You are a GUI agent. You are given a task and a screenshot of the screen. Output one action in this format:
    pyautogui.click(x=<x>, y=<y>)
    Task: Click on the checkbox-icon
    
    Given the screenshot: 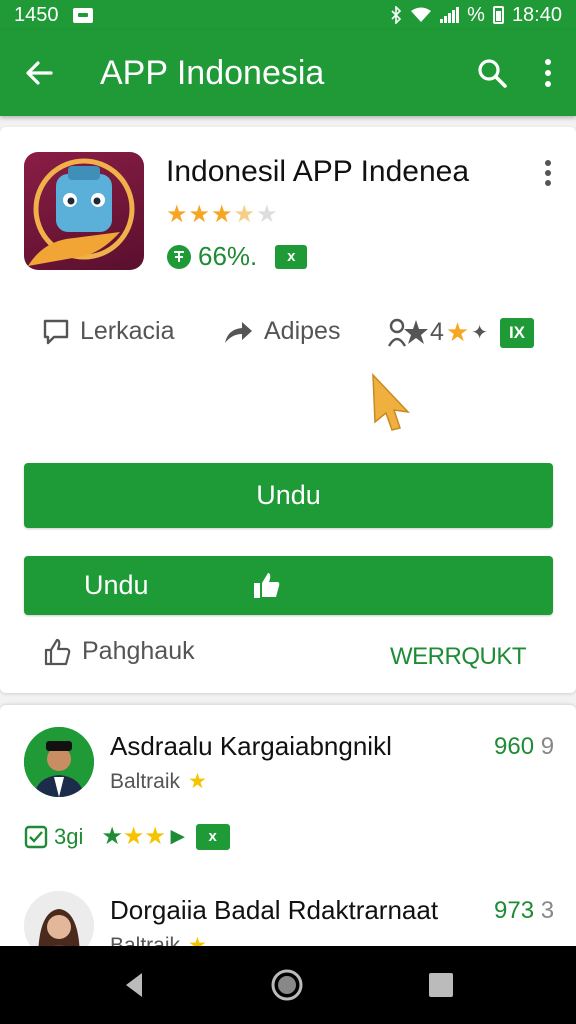 What is the action you would take?
    pyautogui.click(x=36, y=836)
    